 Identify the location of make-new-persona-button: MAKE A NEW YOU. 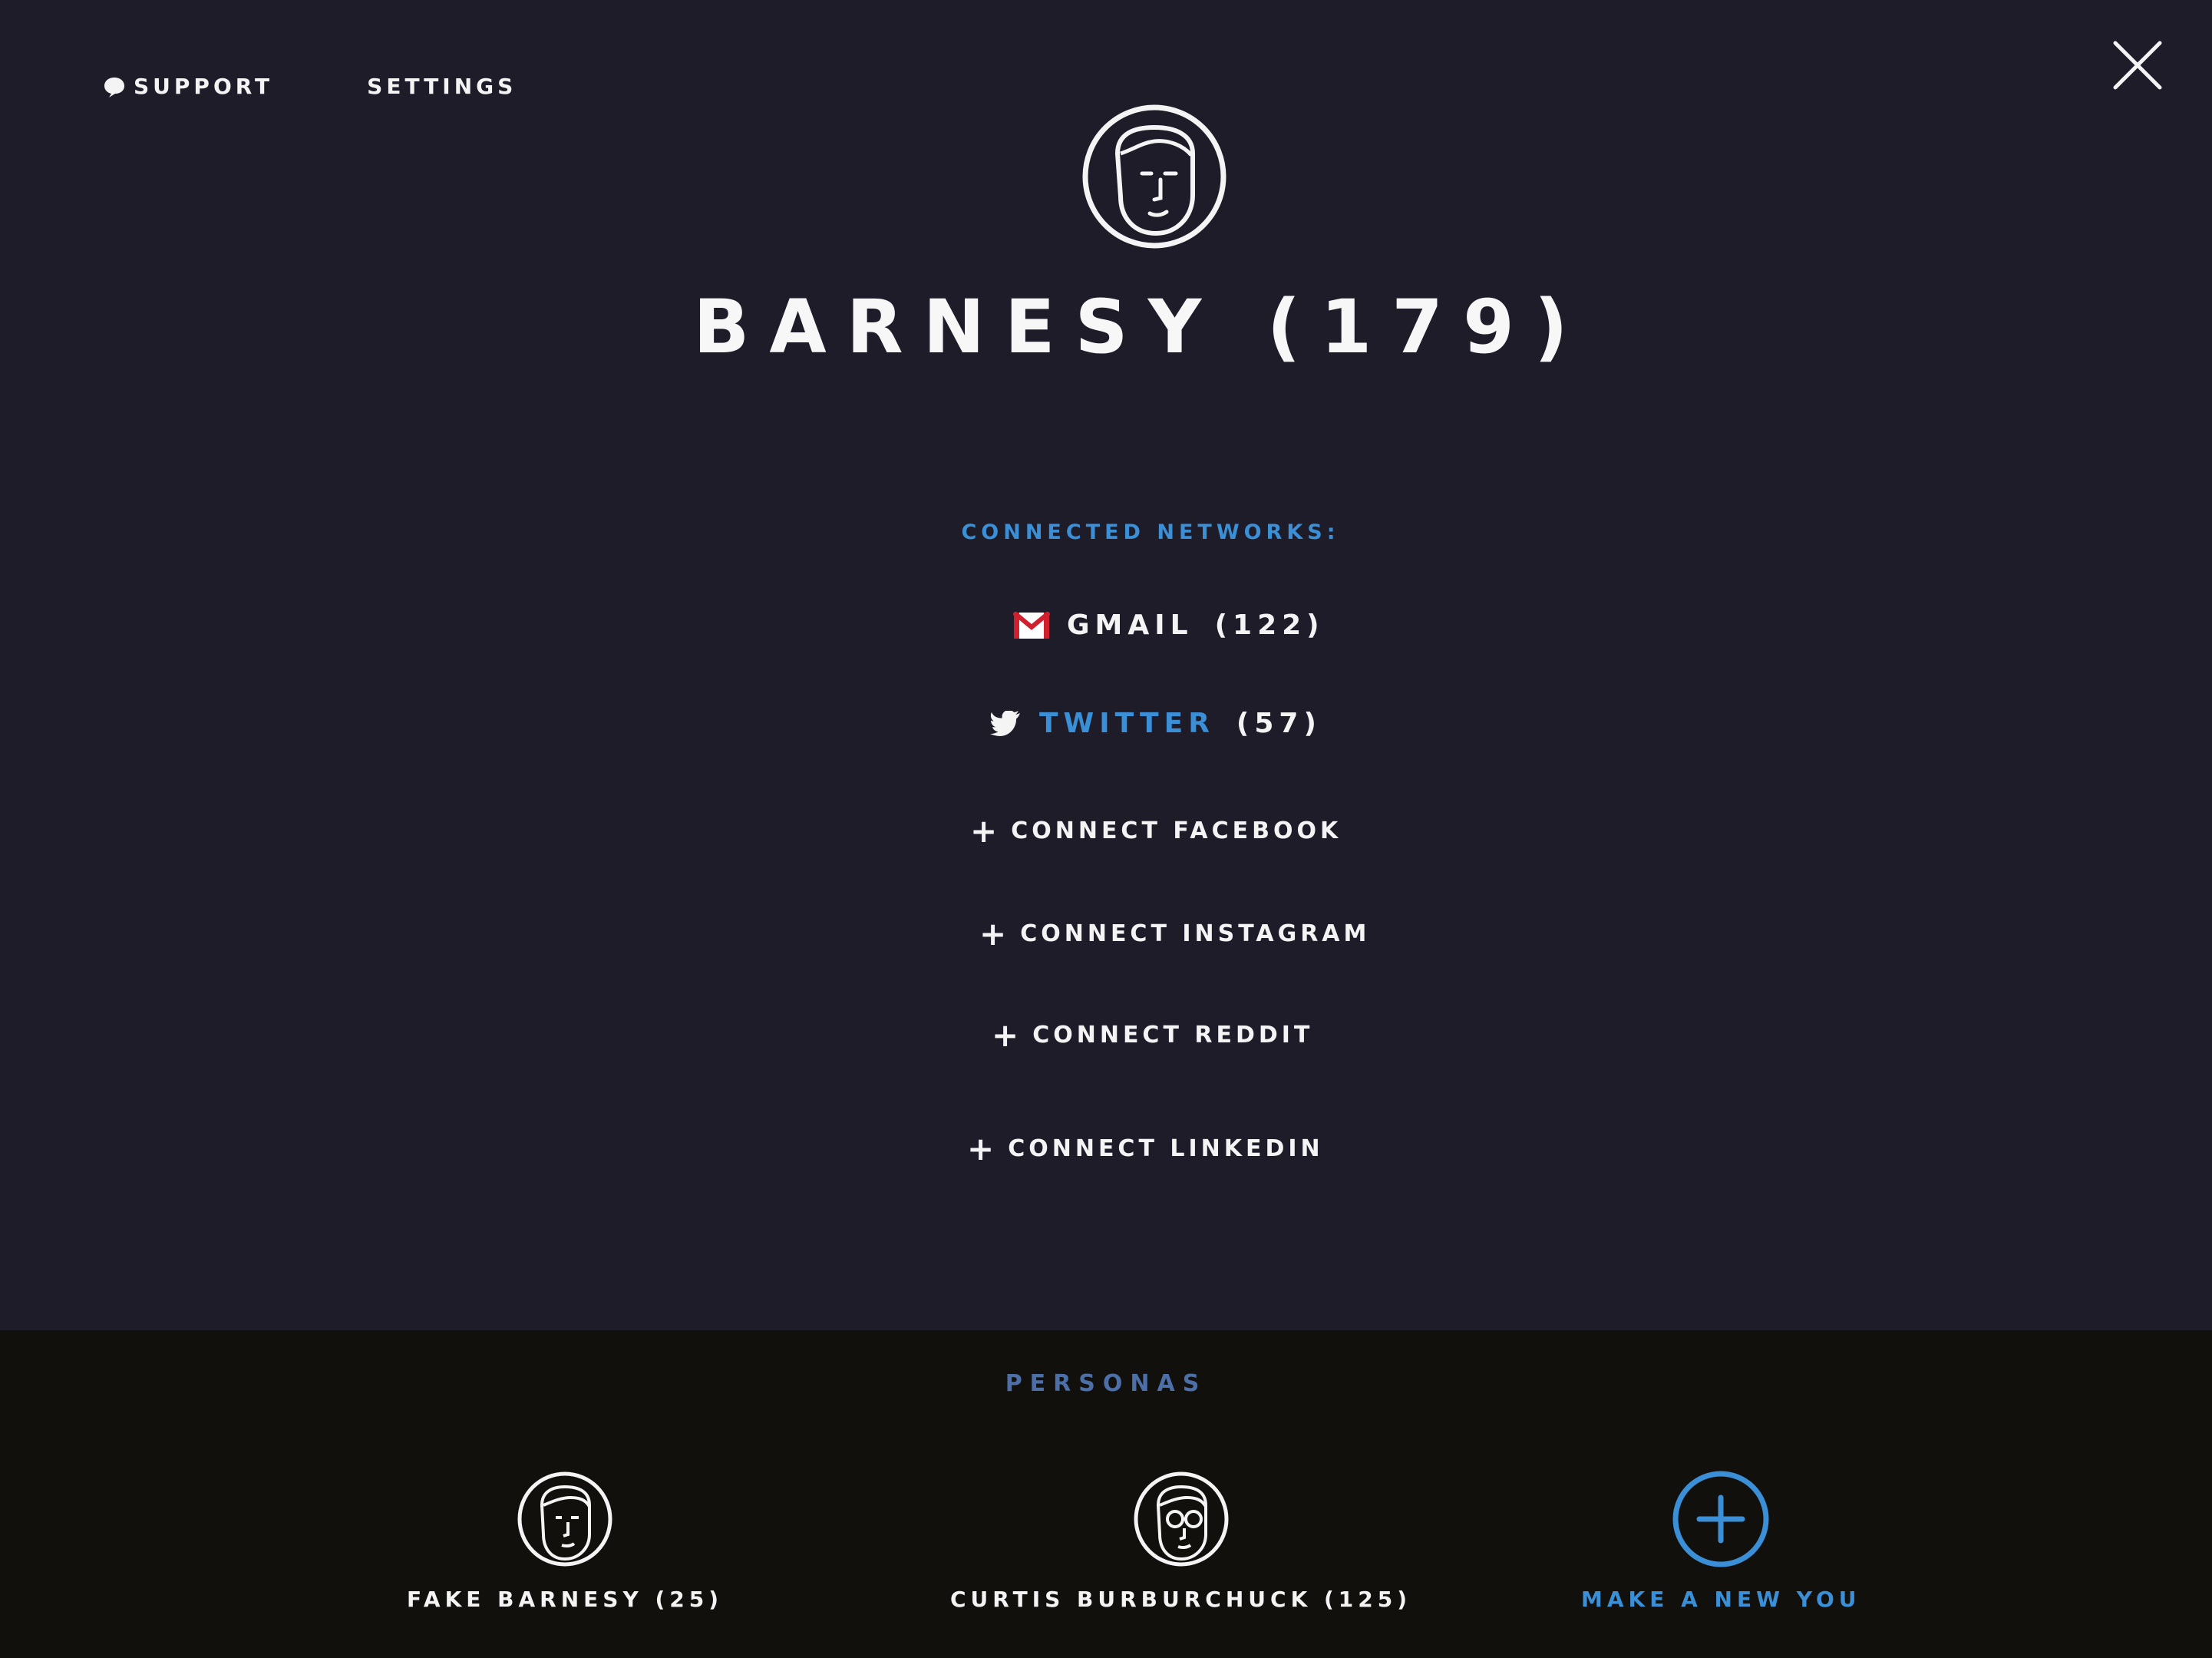
(1721, 1541).